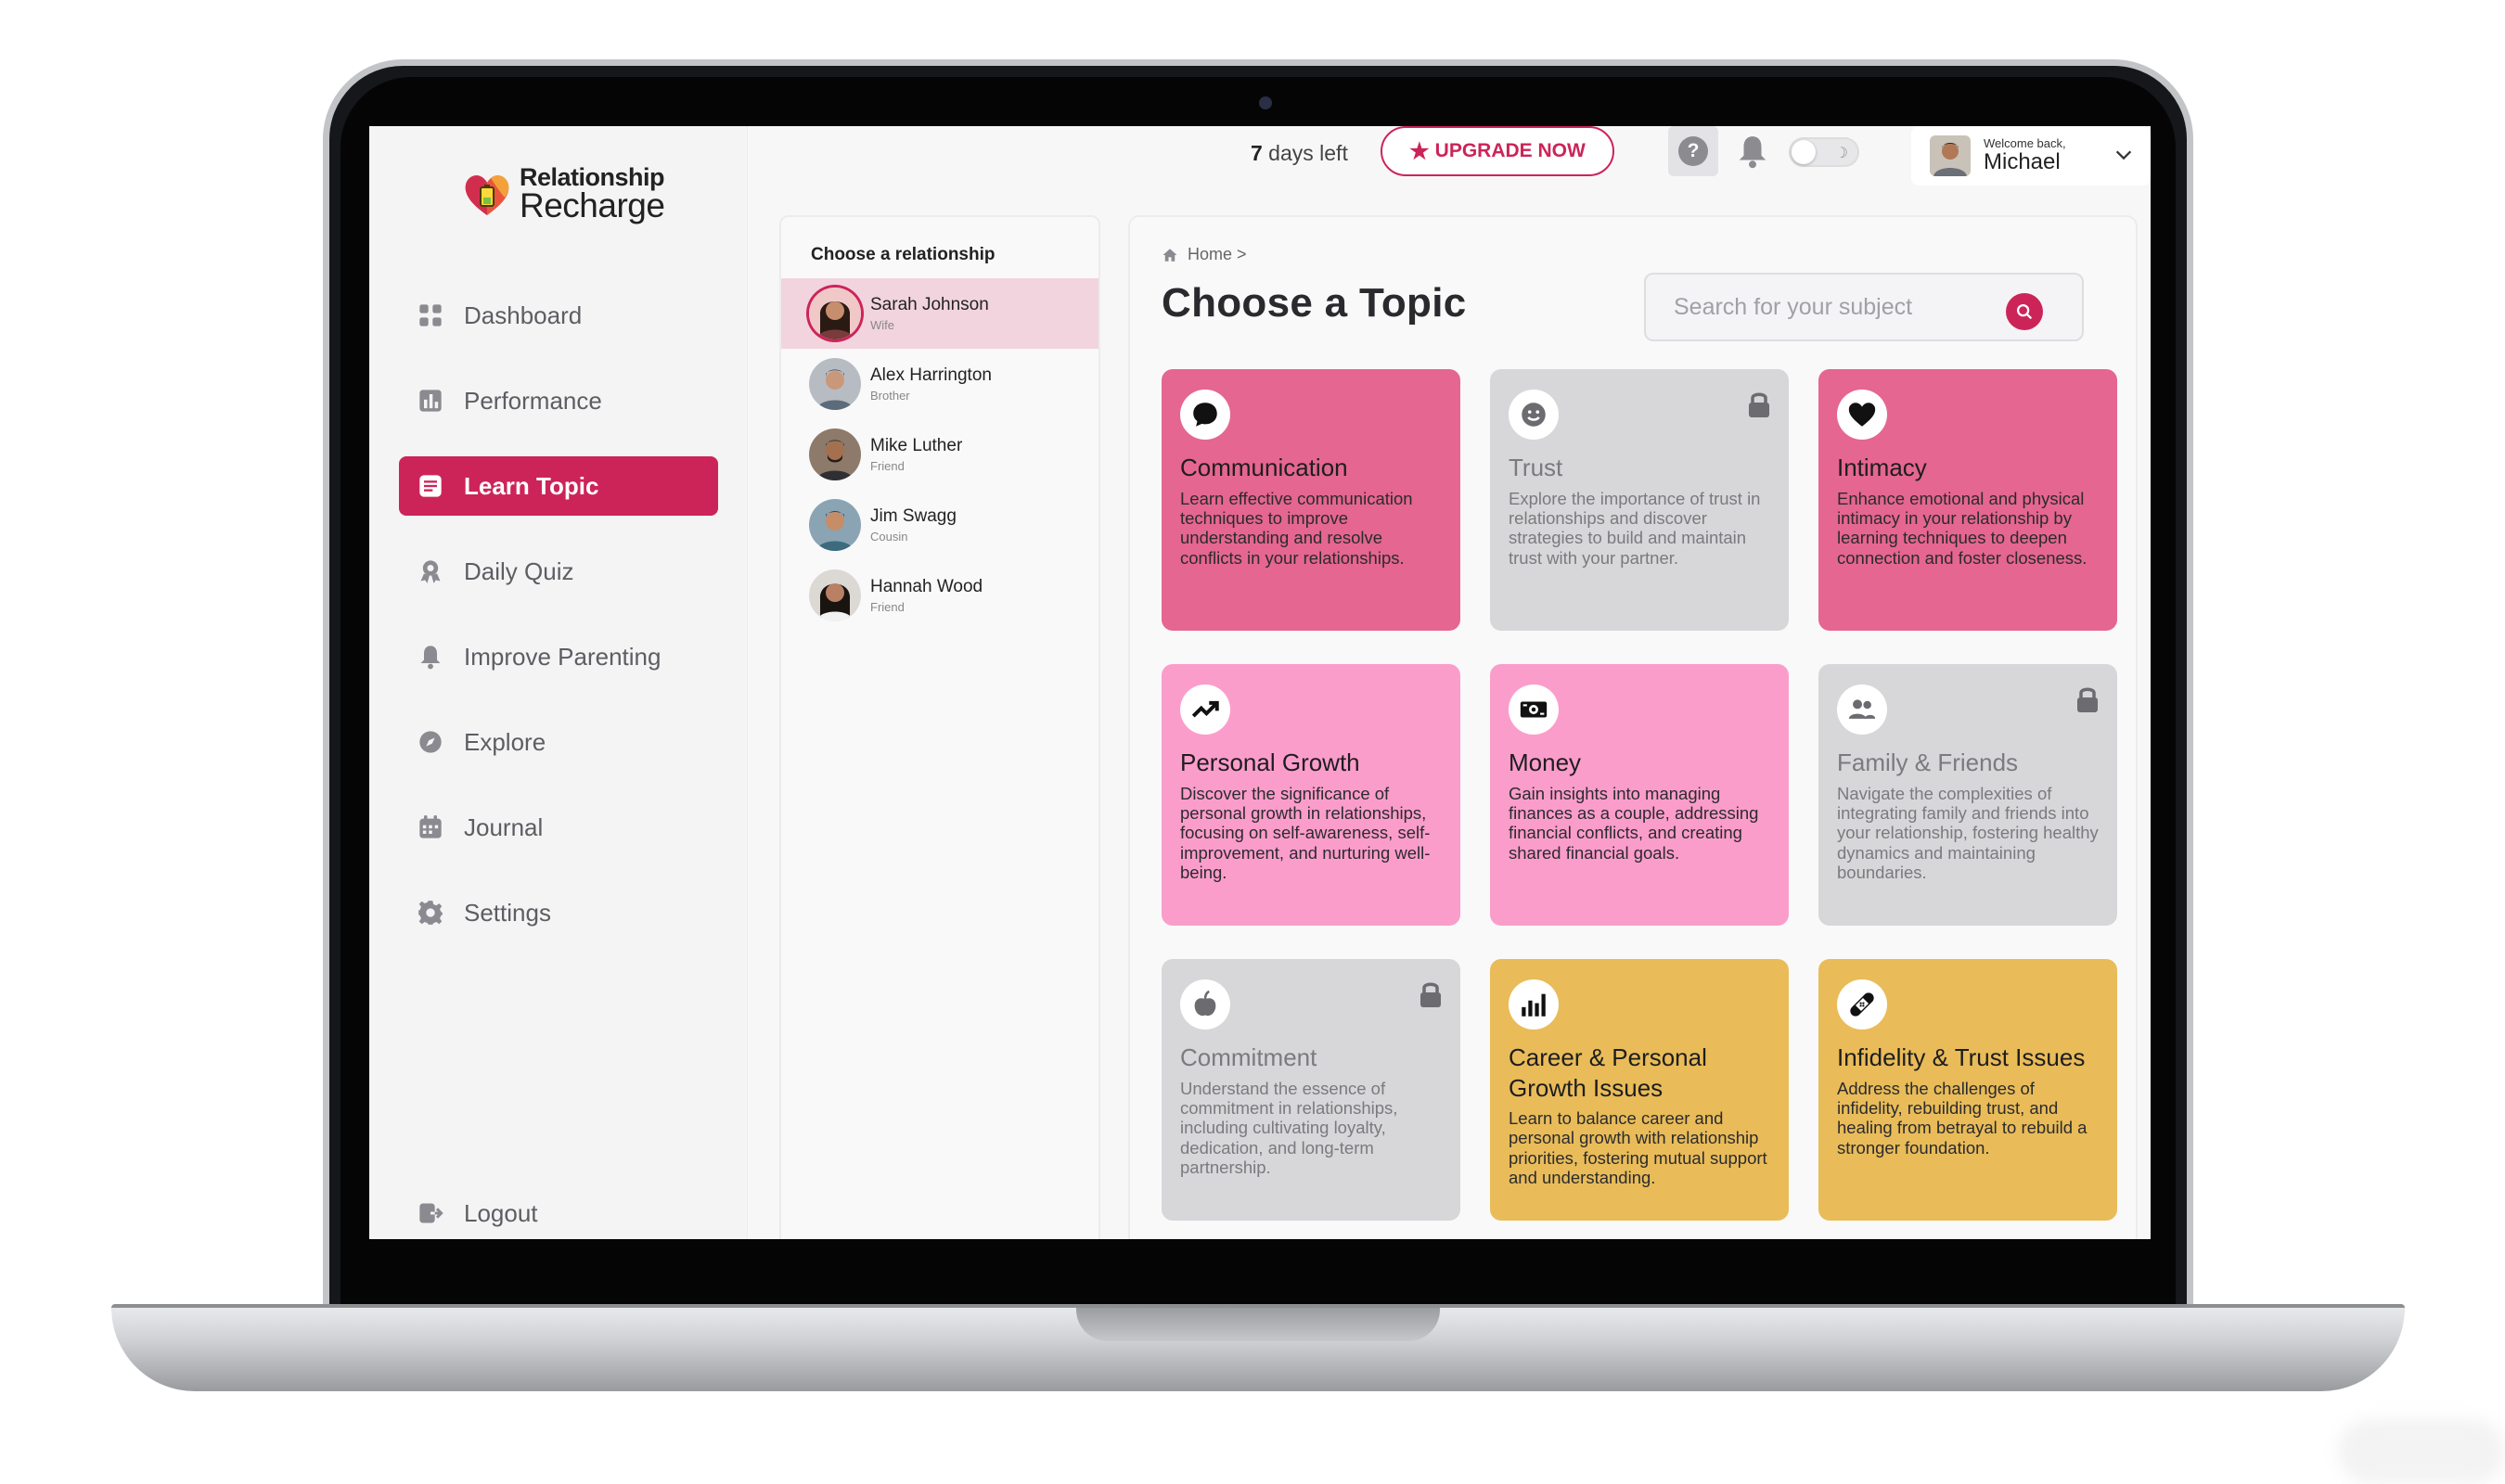 This screenshot has width=2505, height=1484. I want to click on logout-button: Logout, so click(559, 1211).